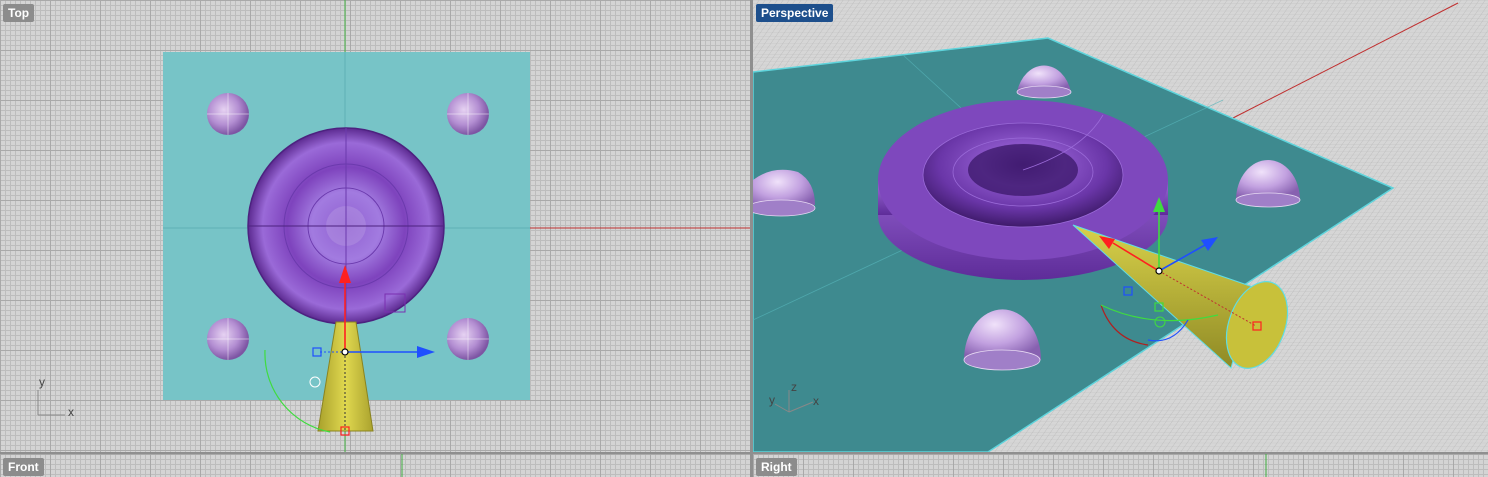 This screenshot has height=477, width=1488. What do you see at coordinates (19, 13) in the screenshot?
I see `viewport-title: Top` at bounding box center [19, 13].